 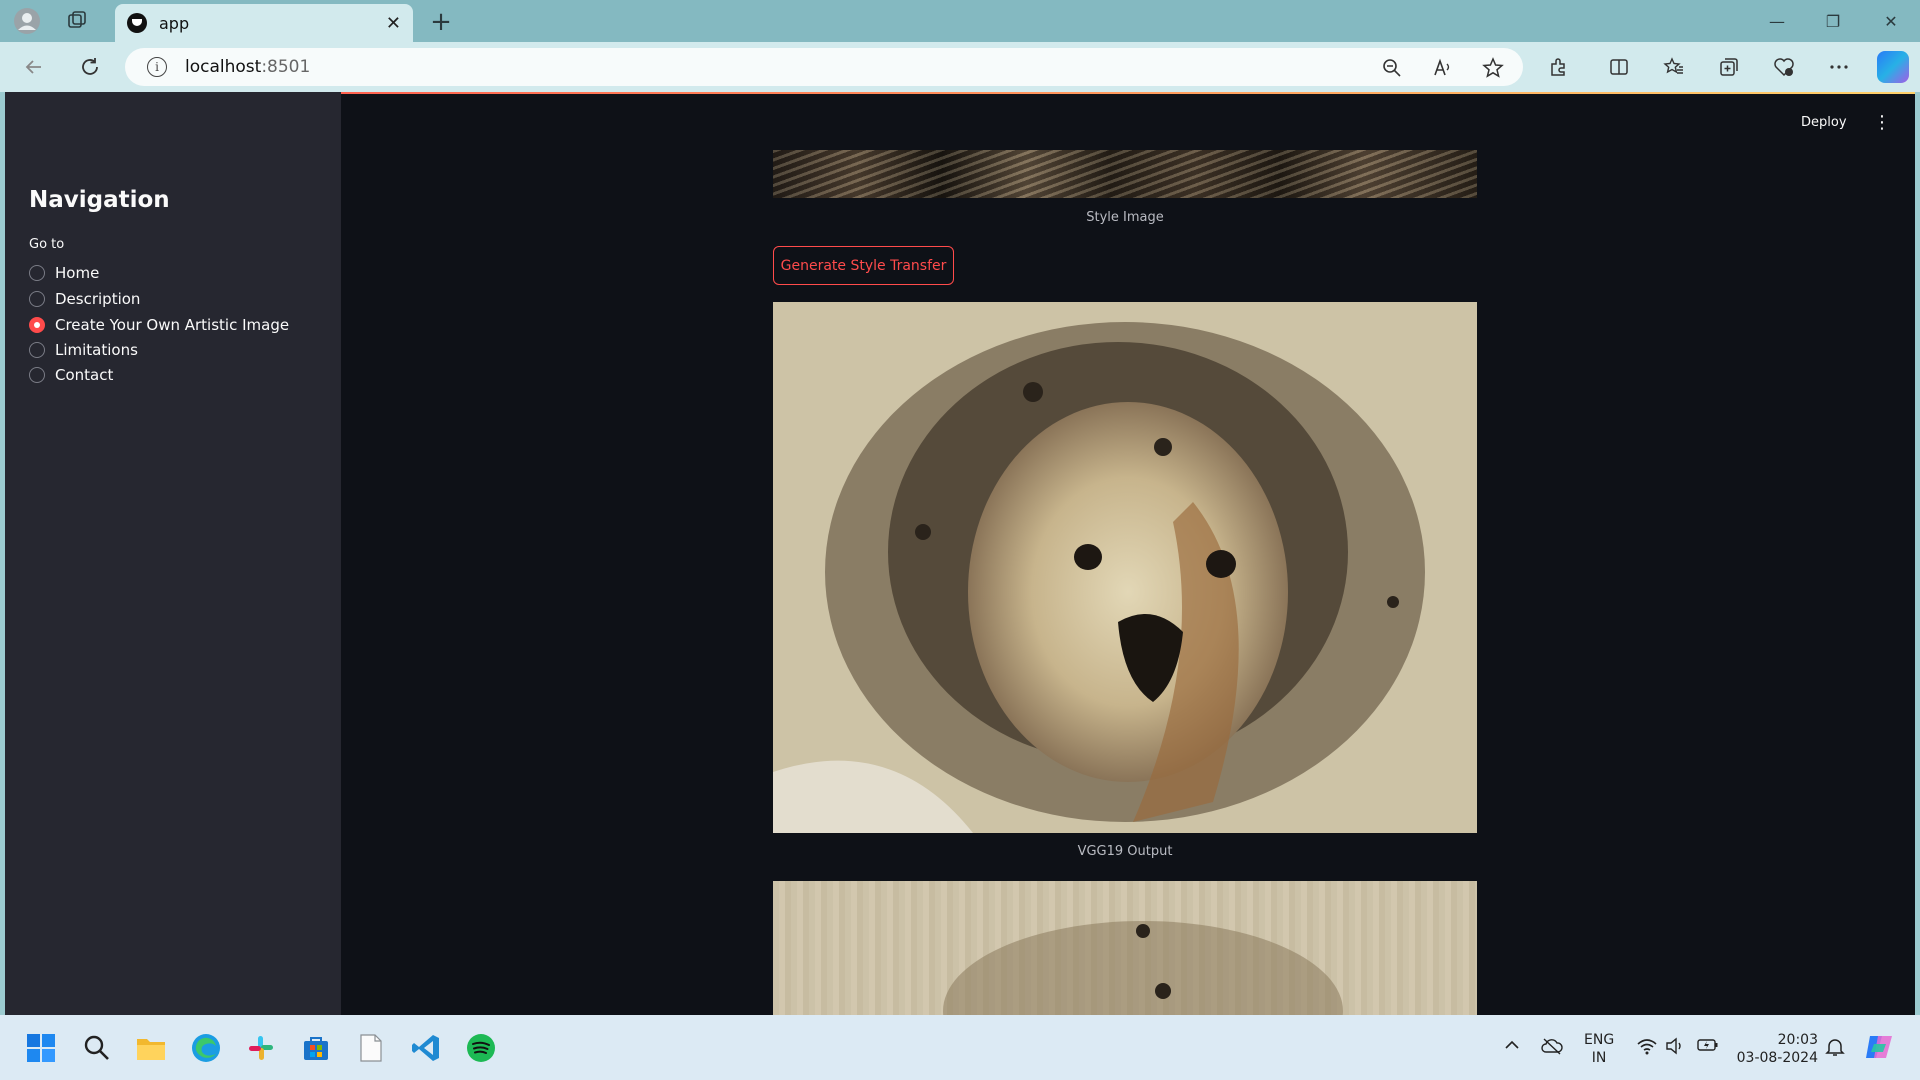 What do you see at coordinates (98, 299) in the screenshot?
I see `radio-option-label: Description` at bounding box center [98, 299].